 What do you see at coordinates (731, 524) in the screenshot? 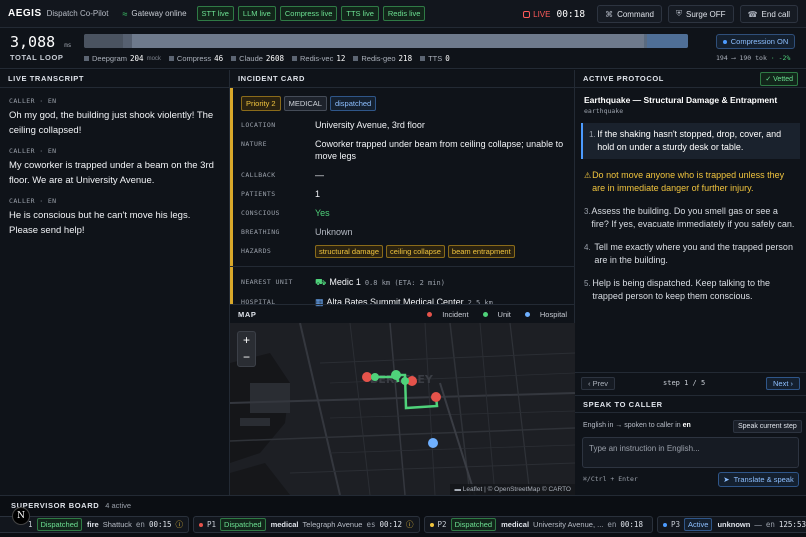
I see `case-item: P3 Active unknown — en 125:53` at bounding box center [731, 524].